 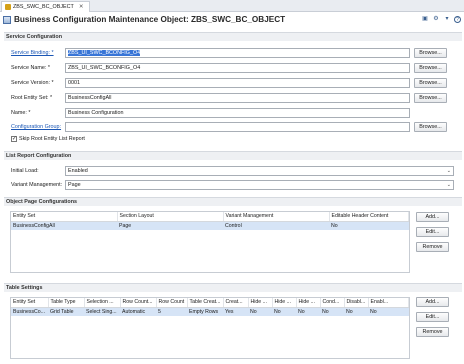 I want to click on initial-load-select: Enabled ⌄, so click(x=259, y=171).